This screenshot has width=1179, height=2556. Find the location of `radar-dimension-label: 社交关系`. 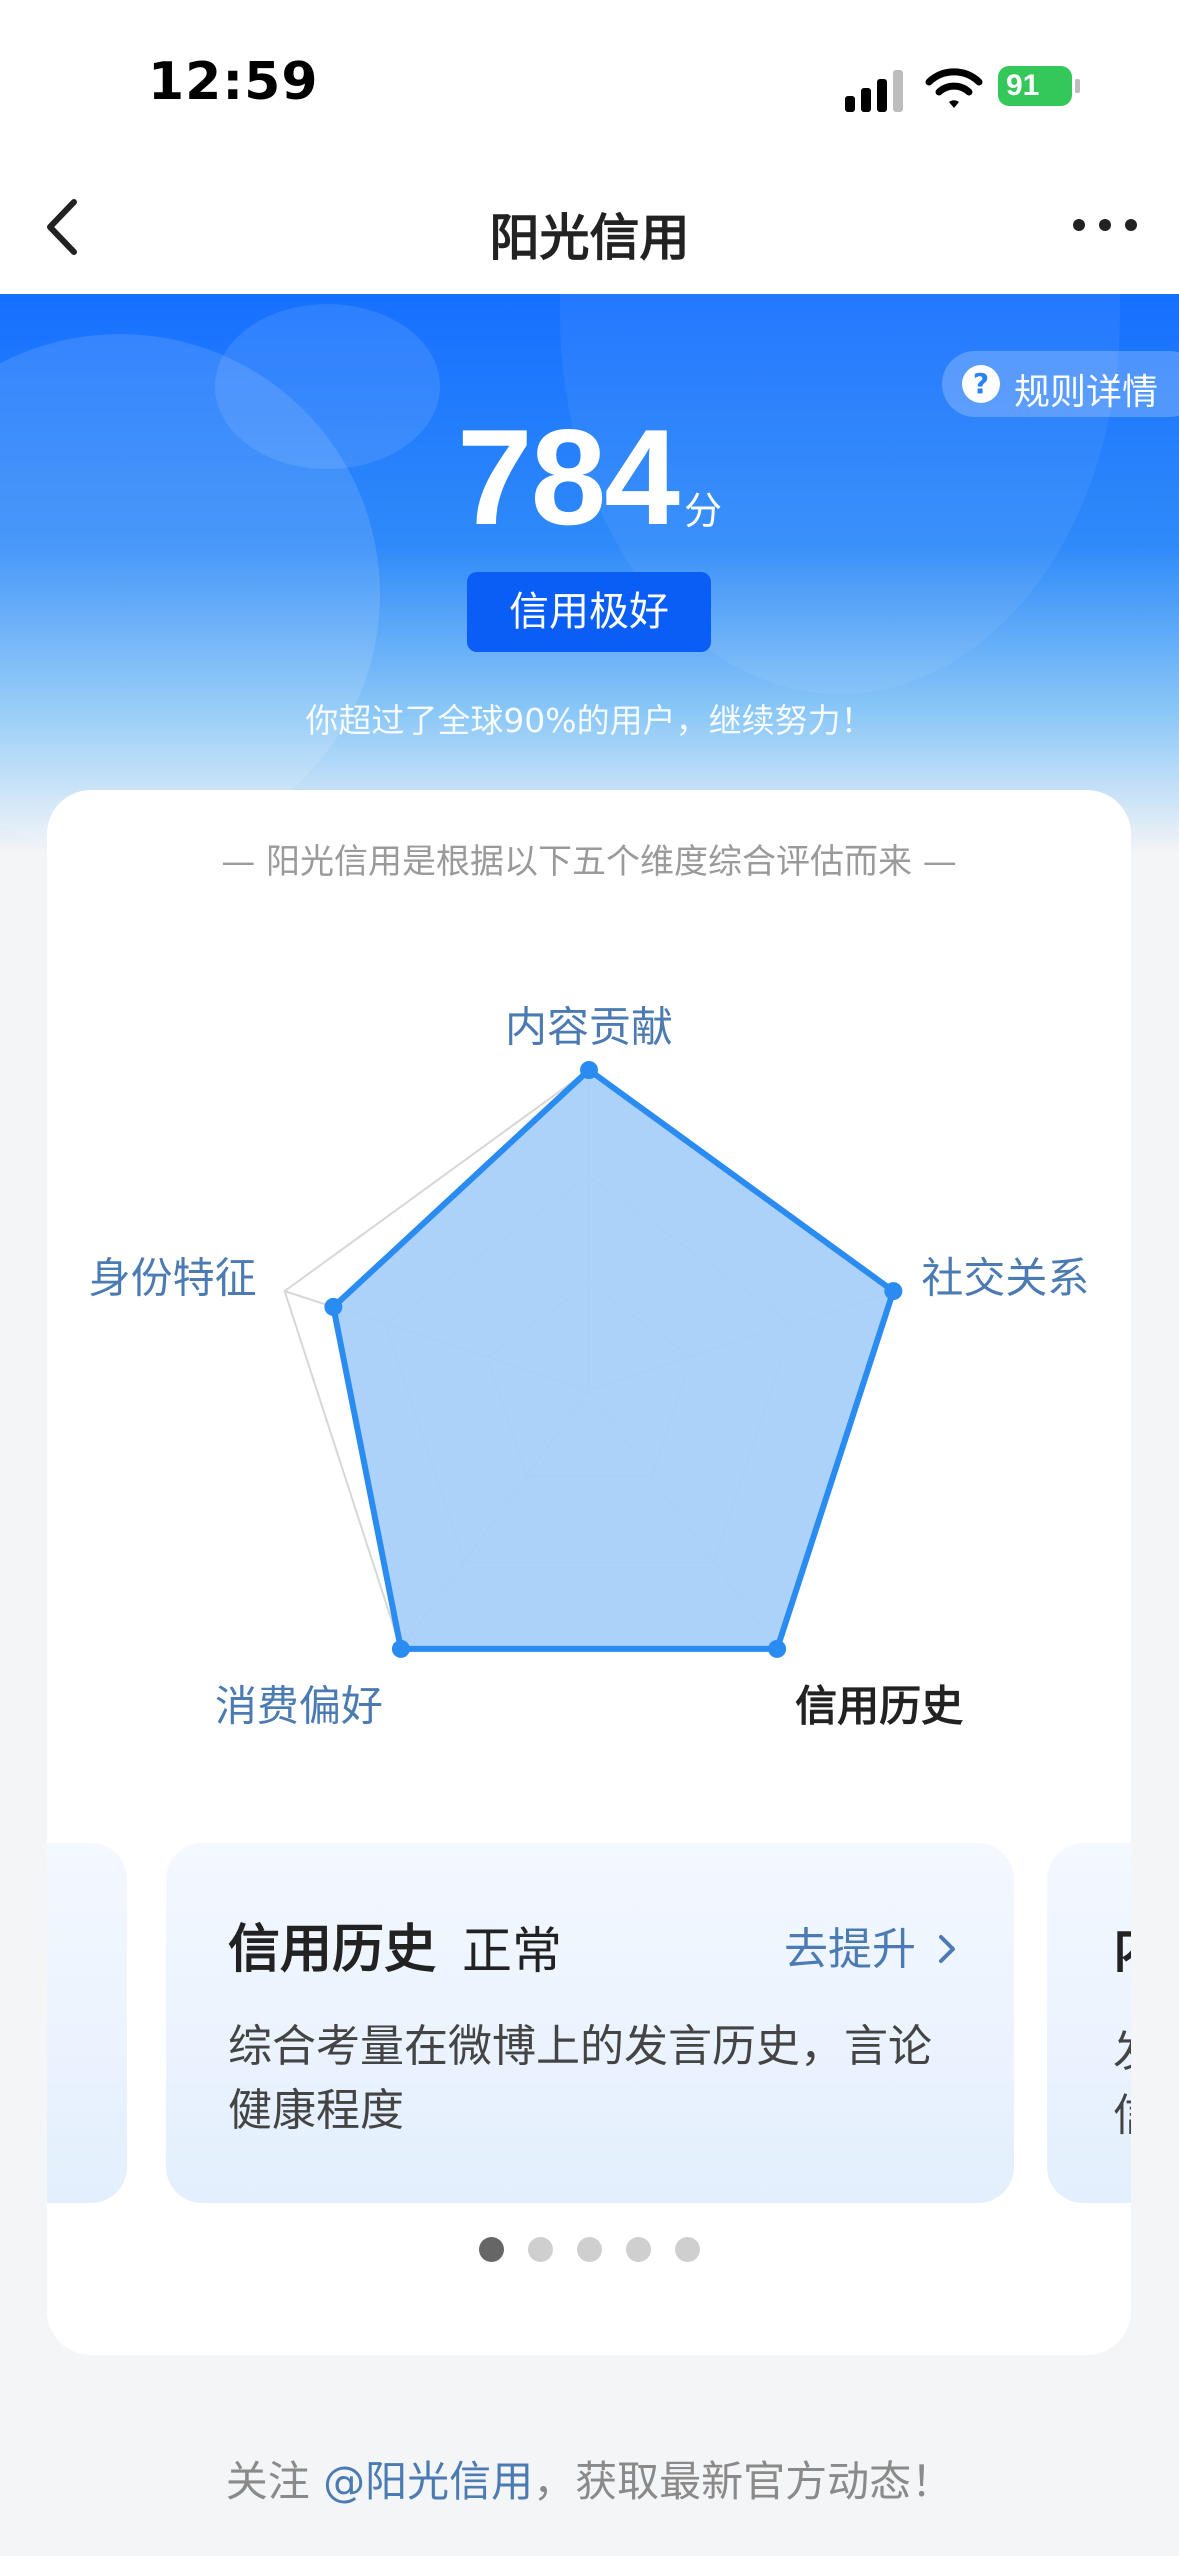

radar-dimension-label: 社交关系 is located at coordinates (1005, 1278).